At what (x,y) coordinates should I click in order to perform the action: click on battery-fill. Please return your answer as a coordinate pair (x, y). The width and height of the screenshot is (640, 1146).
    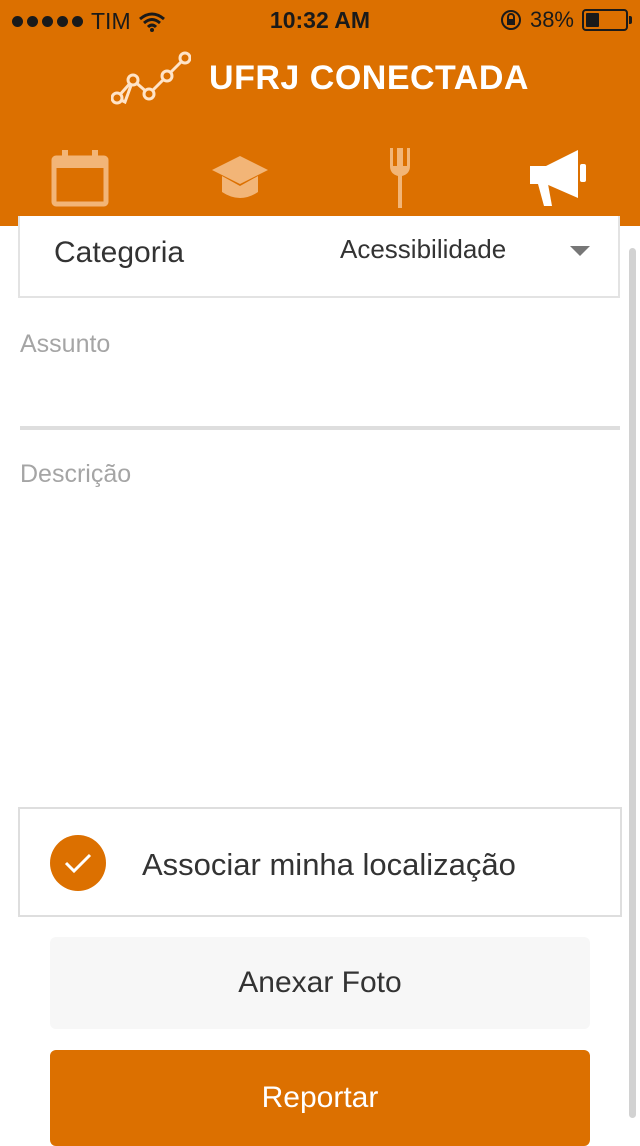
    Looking at the image, I should click on (592, 20).